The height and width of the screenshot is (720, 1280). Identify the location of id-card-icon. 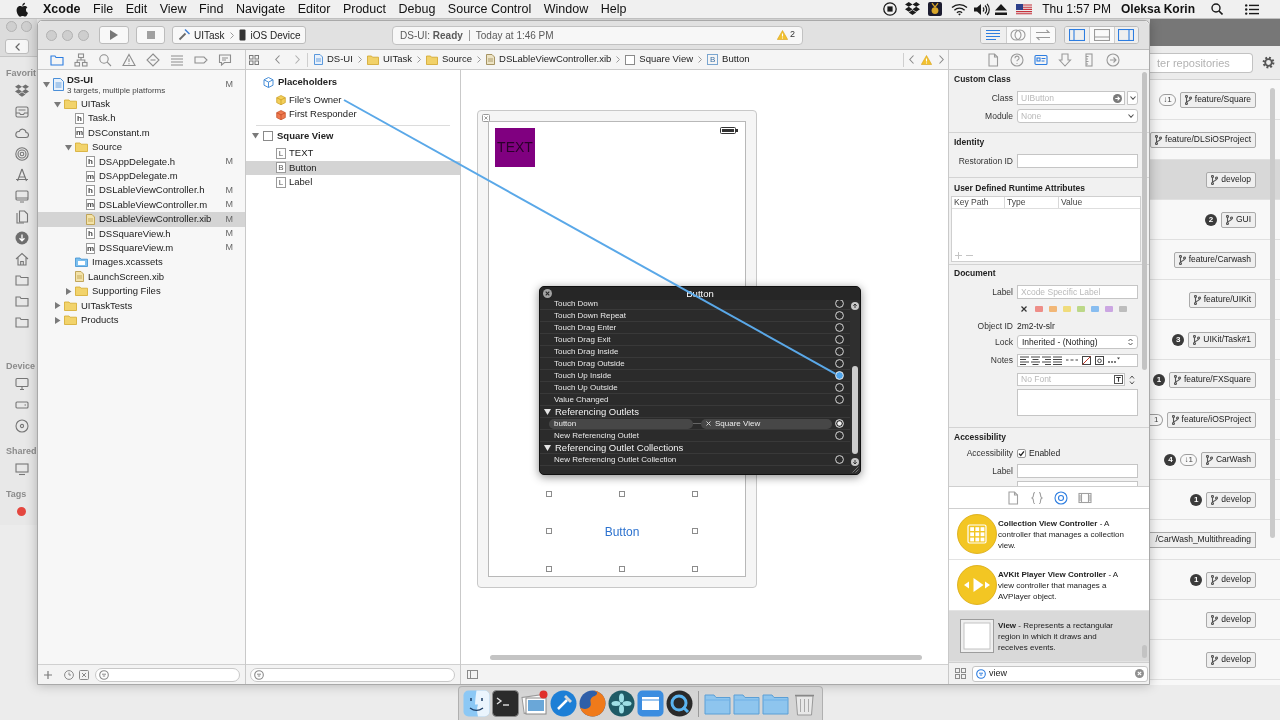
(1041, 59).